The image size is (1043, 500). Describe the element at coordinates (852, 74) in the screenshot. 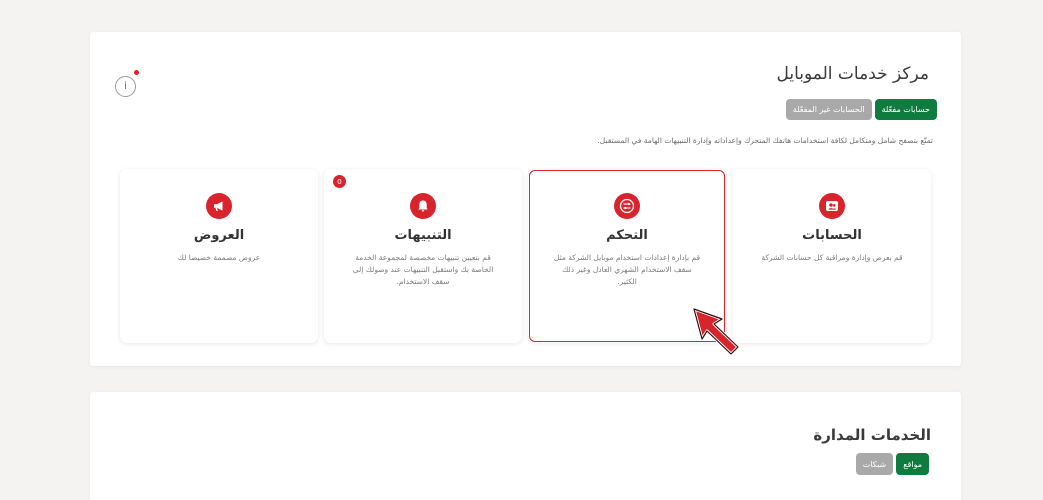

I see `page-title: مركز خدمات الموبايل` at that location.